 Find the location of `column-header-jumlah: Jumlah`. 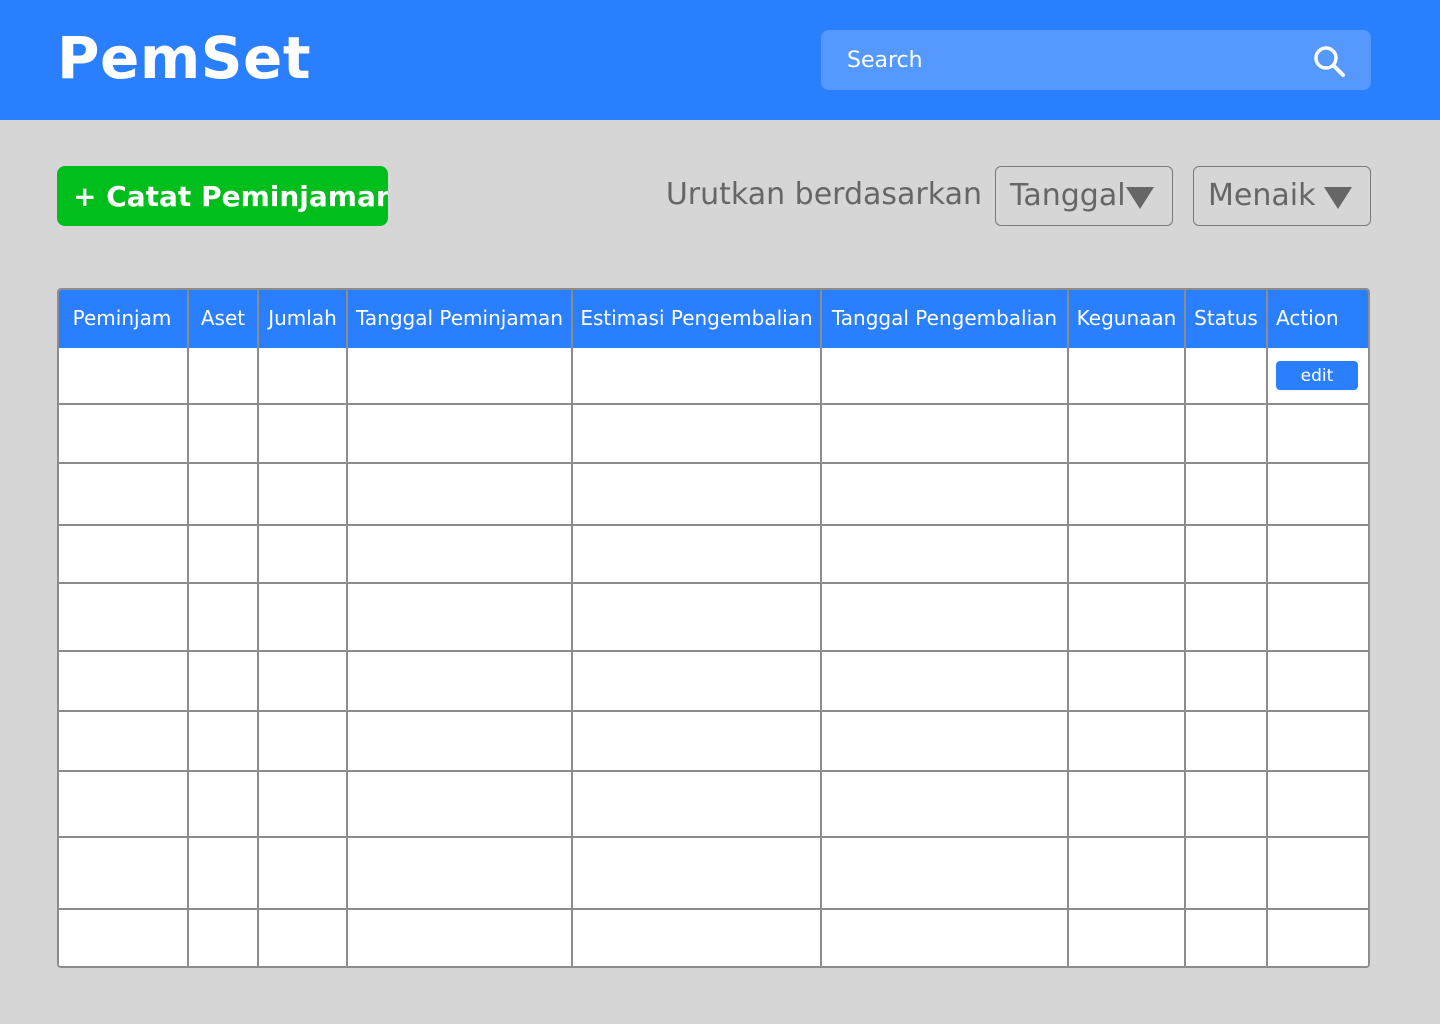

column-header-jumlah: Jumlah is located at coordinates (303, 319).